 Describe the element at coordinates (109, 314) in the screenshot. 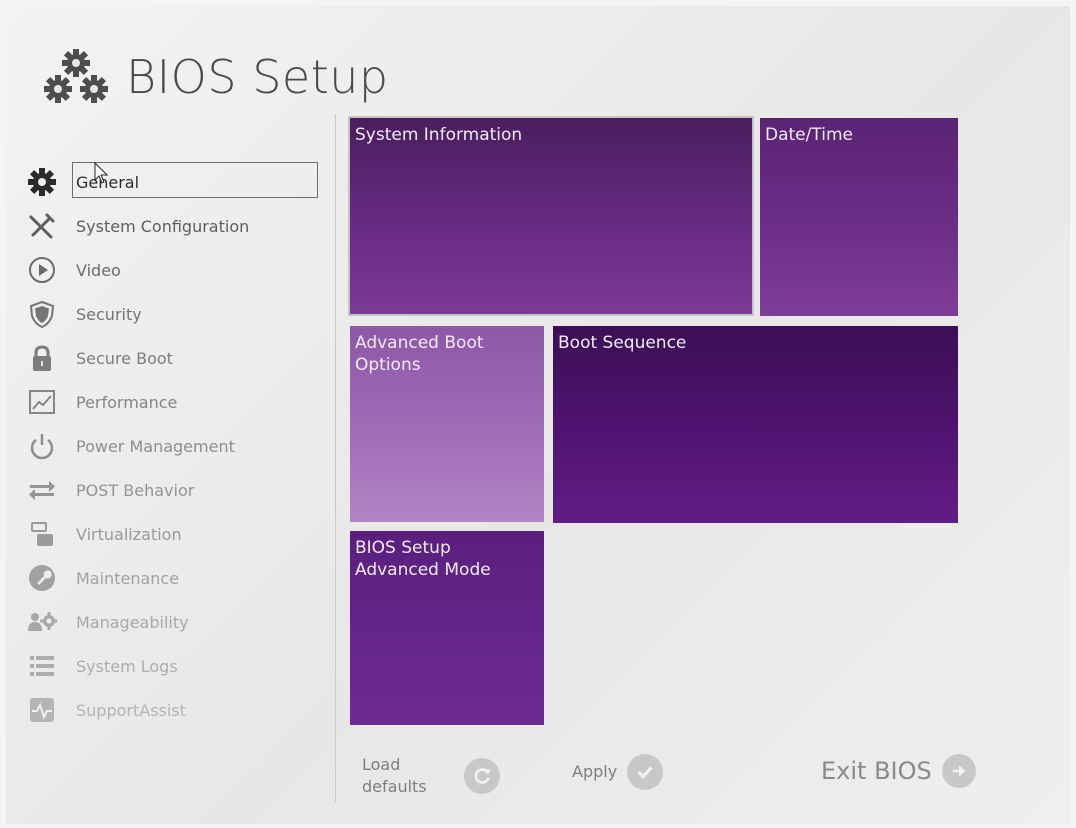

I see `sidebar-item-label: Security` at that location.